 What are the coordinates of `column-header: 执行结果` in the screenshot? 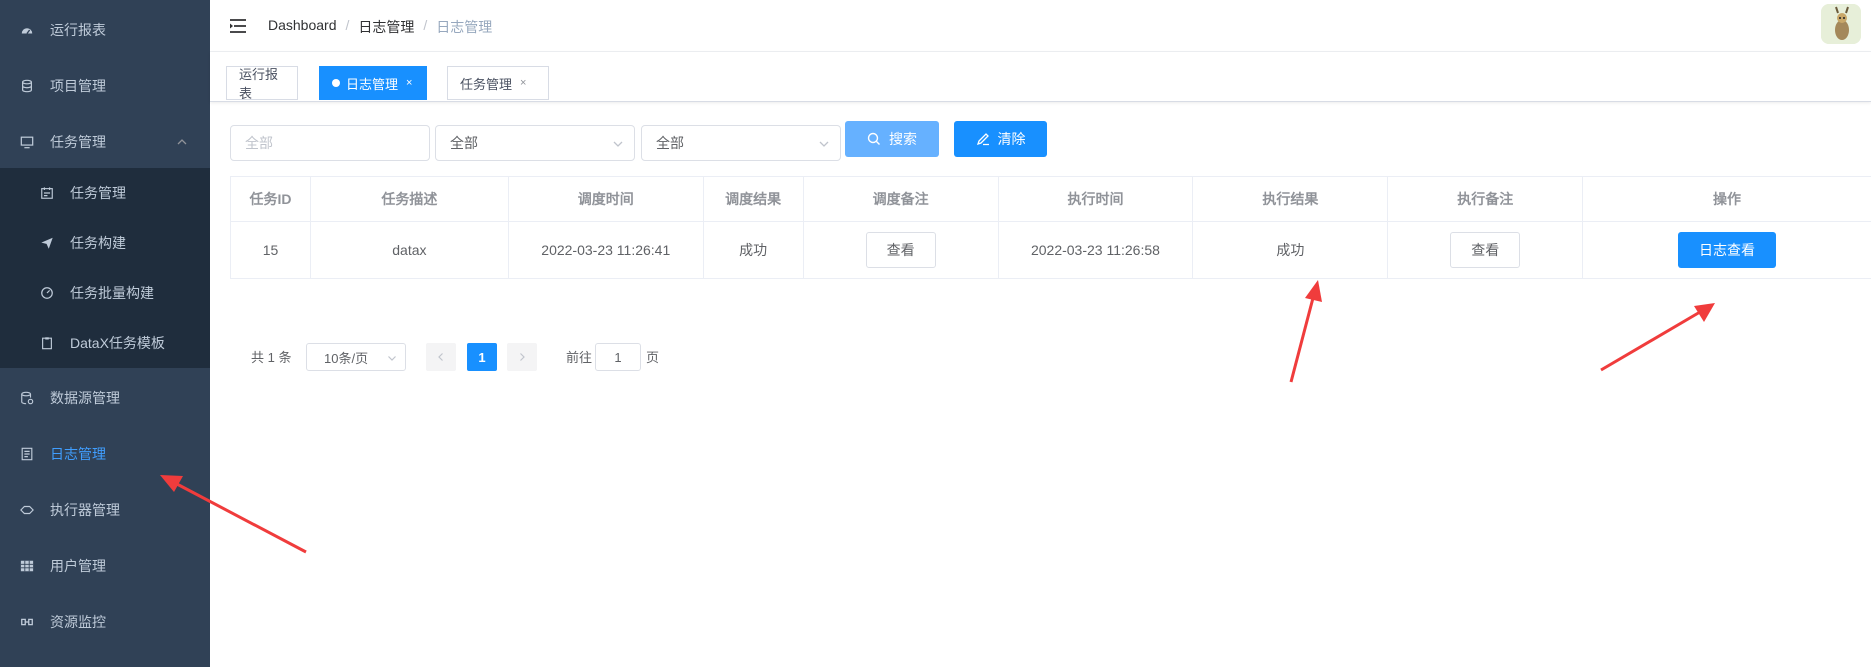 It's located at (1291, 199).